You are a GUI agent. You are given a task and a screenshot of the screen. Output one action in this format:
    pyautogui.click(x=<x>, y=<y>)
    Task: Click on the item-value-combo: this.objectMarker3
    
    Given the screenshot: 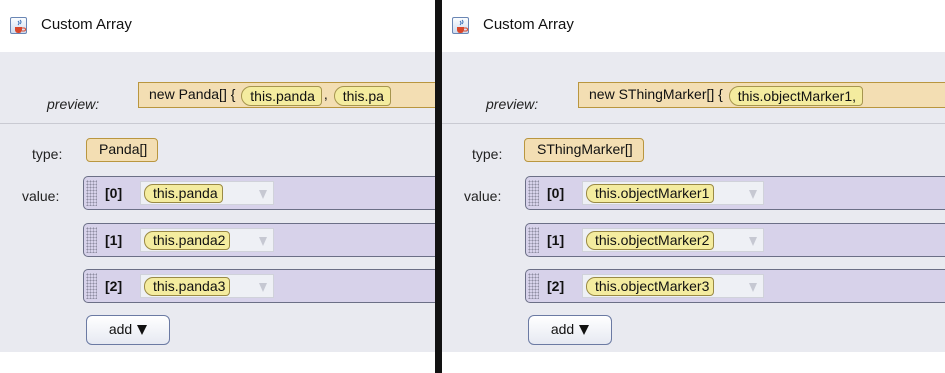 What is the action you would take?
    pyautogui.click(x=673, y=286)
    